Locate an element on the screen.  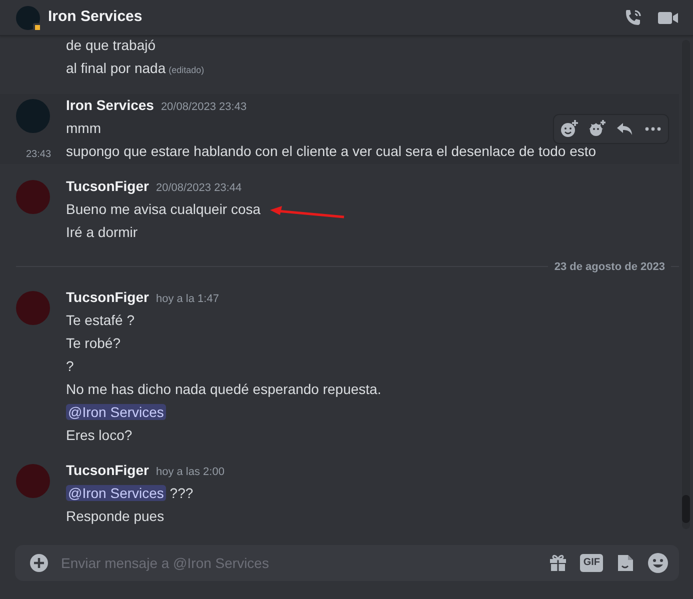
timestamp: 20/08/2023 23:43 is located at coordinates (203, 107).